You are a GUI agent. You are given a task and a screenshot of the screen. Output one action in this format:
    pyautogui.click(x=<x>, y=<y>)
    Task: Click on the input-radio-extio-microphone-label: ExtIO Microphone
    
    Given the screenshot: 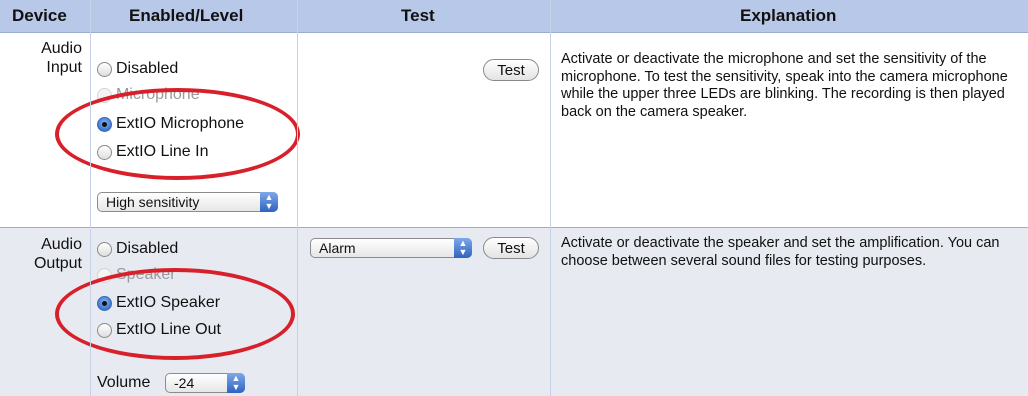 What is the action you would take?
    pyautogui.click(x=180, y=123)
    